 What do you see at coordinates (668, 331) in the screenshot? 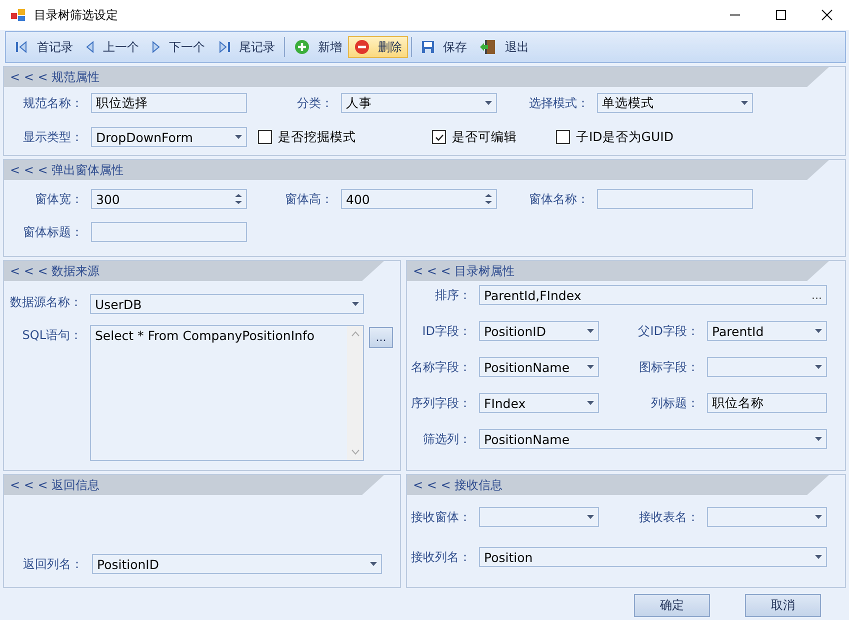
I see `field-label: 父ID字段：` at bounding box center [668, 331].